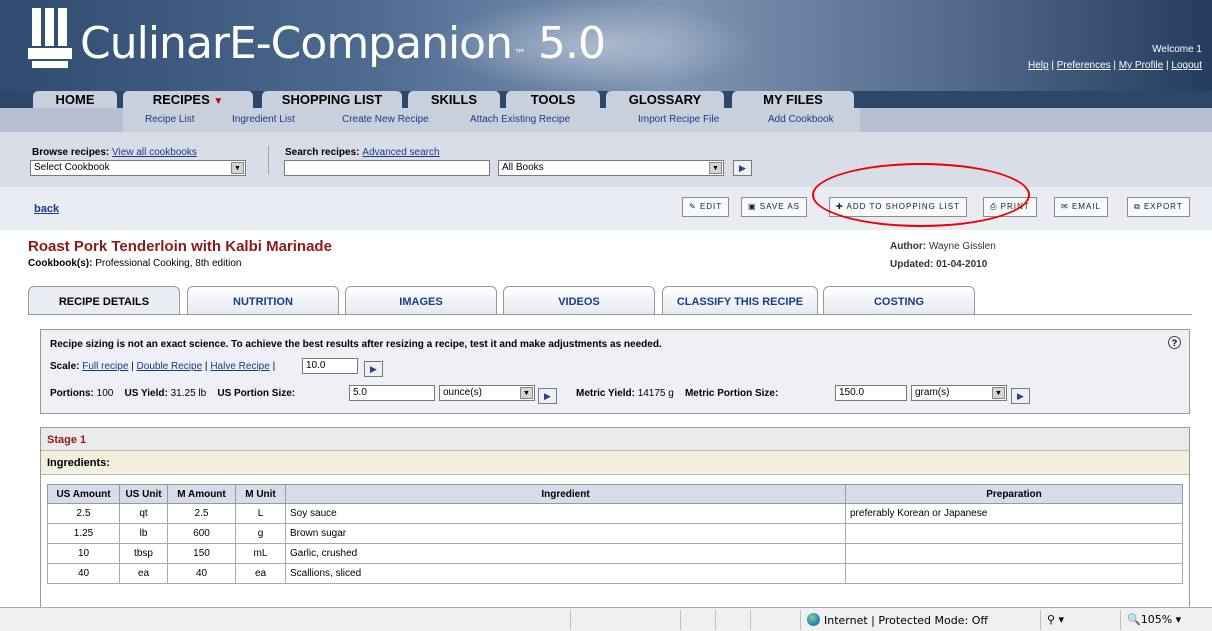 The height and width of the screenshot is (631, 1212). I want to click on cell-preparation, so click(1014, 533).